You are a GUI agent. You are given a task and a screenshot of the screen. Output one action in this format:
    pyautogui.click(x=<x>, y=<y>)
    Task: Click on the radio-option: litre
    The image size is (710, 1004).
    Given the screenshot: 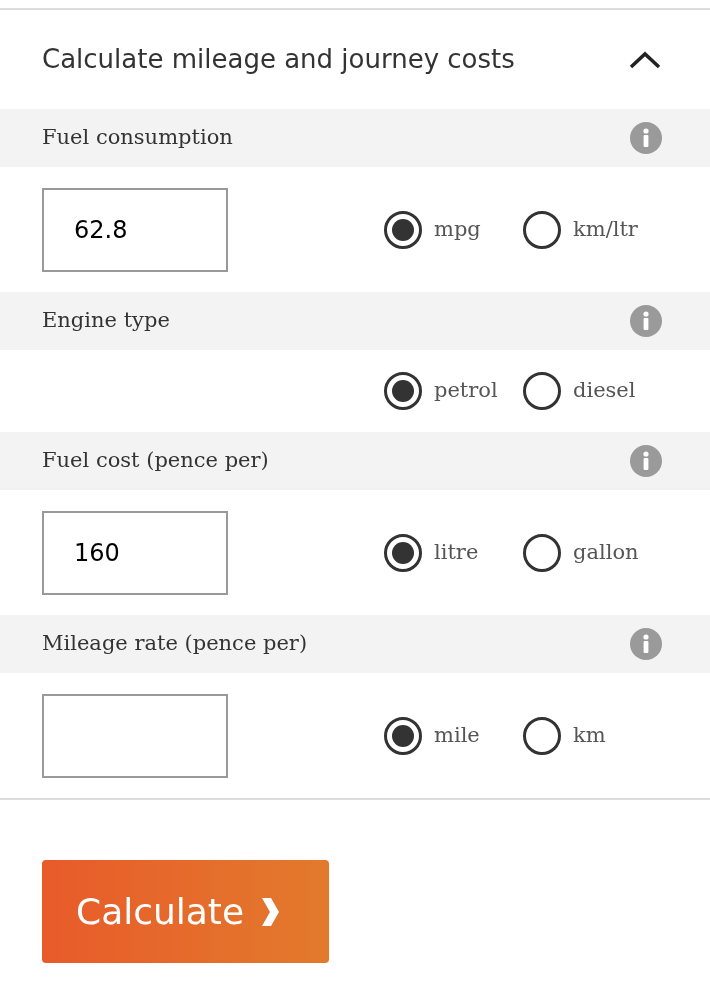 What is the action you would take?
    pyautogui.click(x=453, y=552)
    